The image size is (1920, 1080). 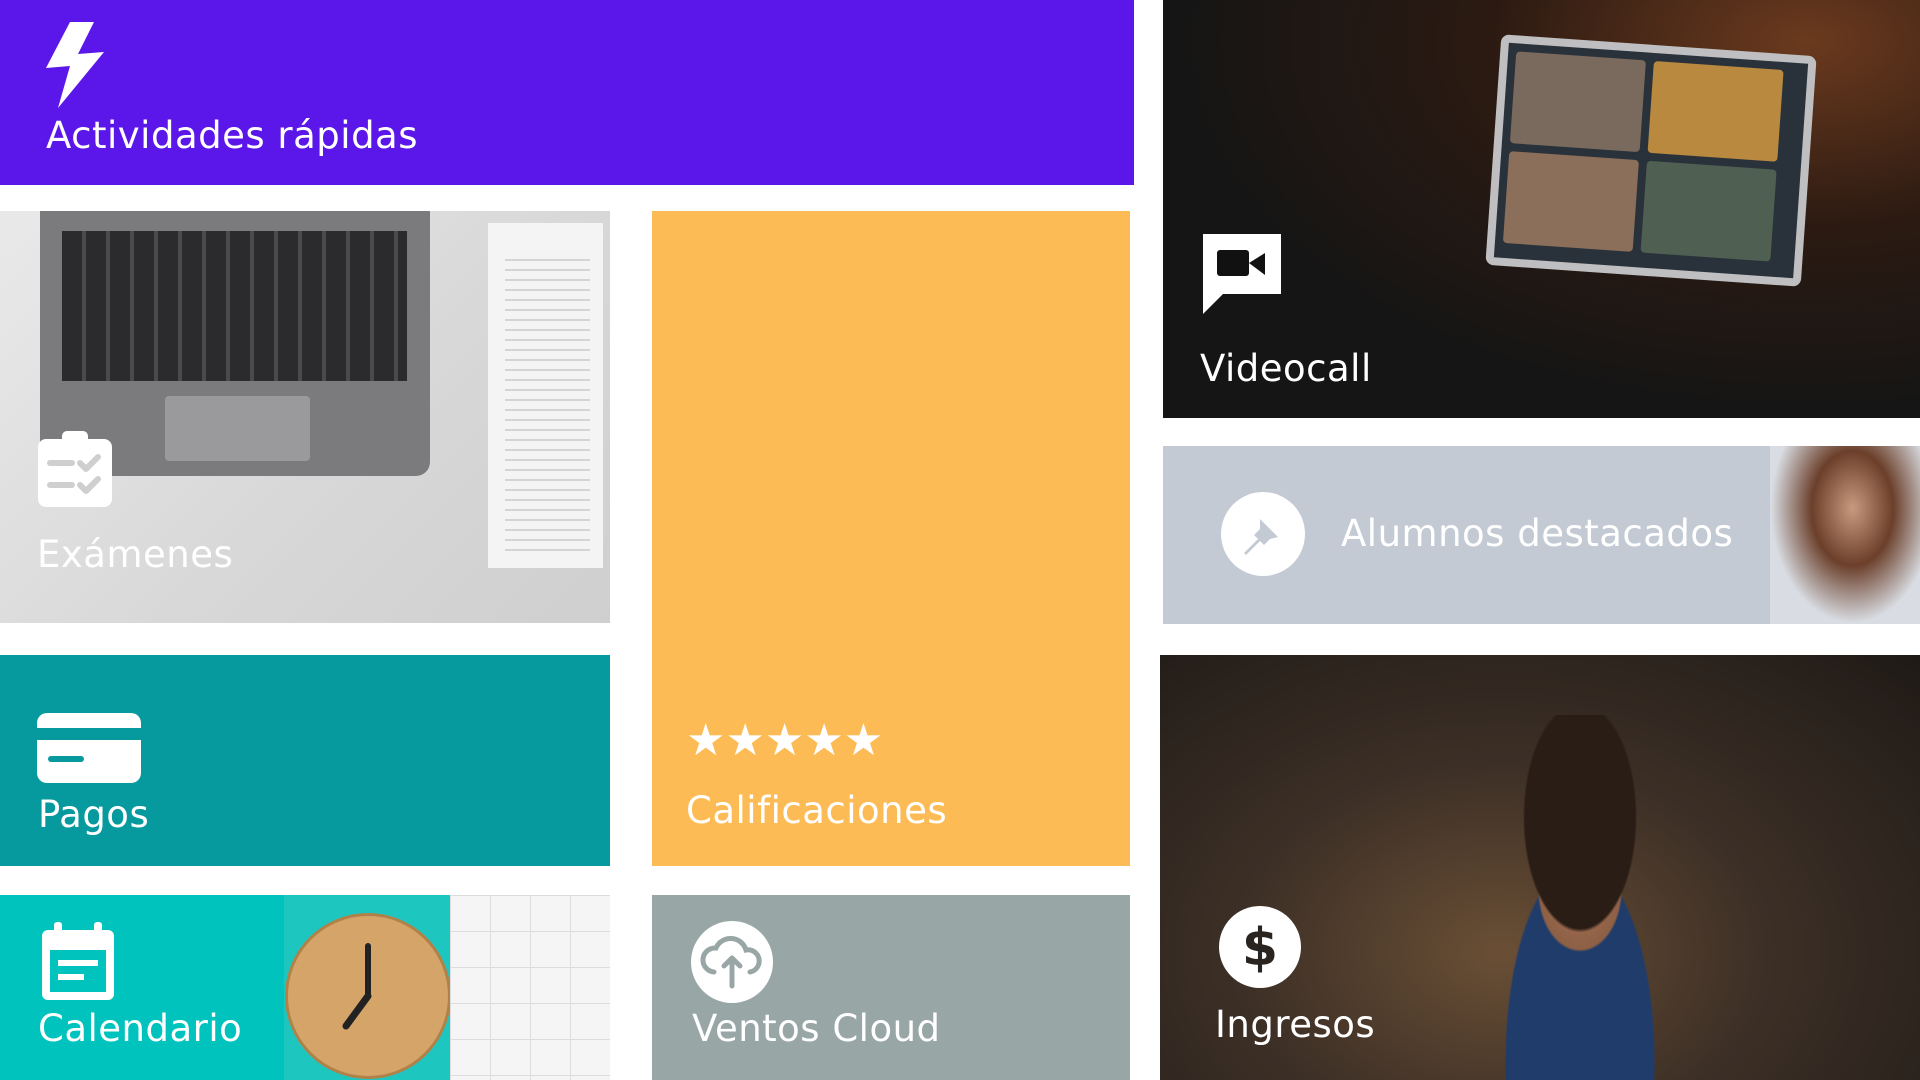 I want to click on tile-label: Calificaciones, so click(x=817, y=810).